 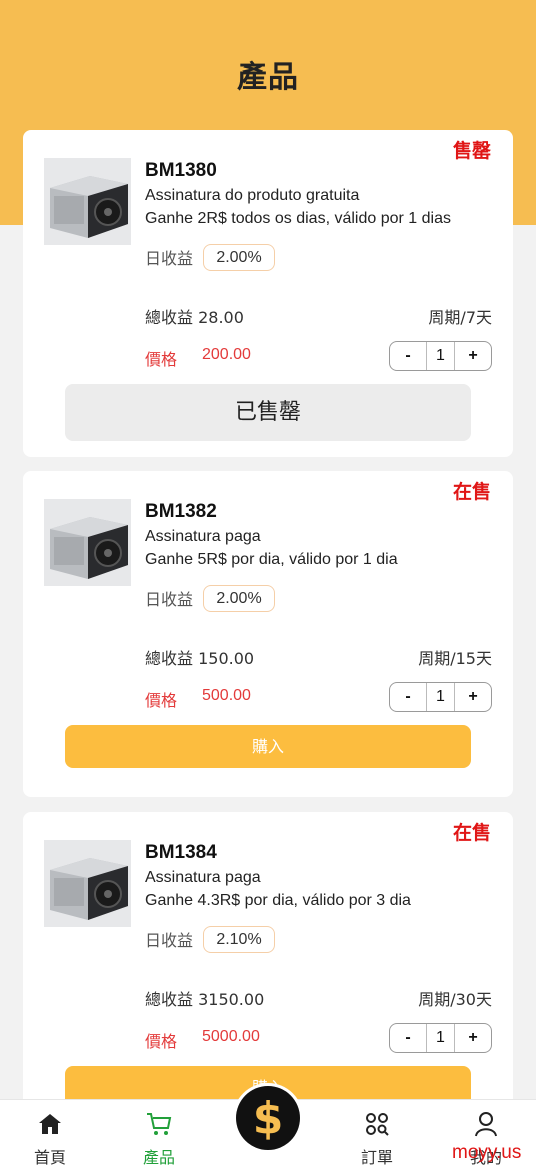 I want to click on tab-orders: 訂單, so click(x=377, y=1138).